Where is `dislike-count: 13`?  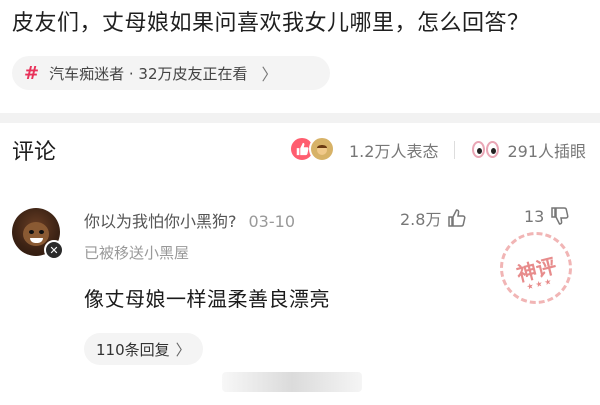
dislike-count: 13 is located at coordinates (534, 216).